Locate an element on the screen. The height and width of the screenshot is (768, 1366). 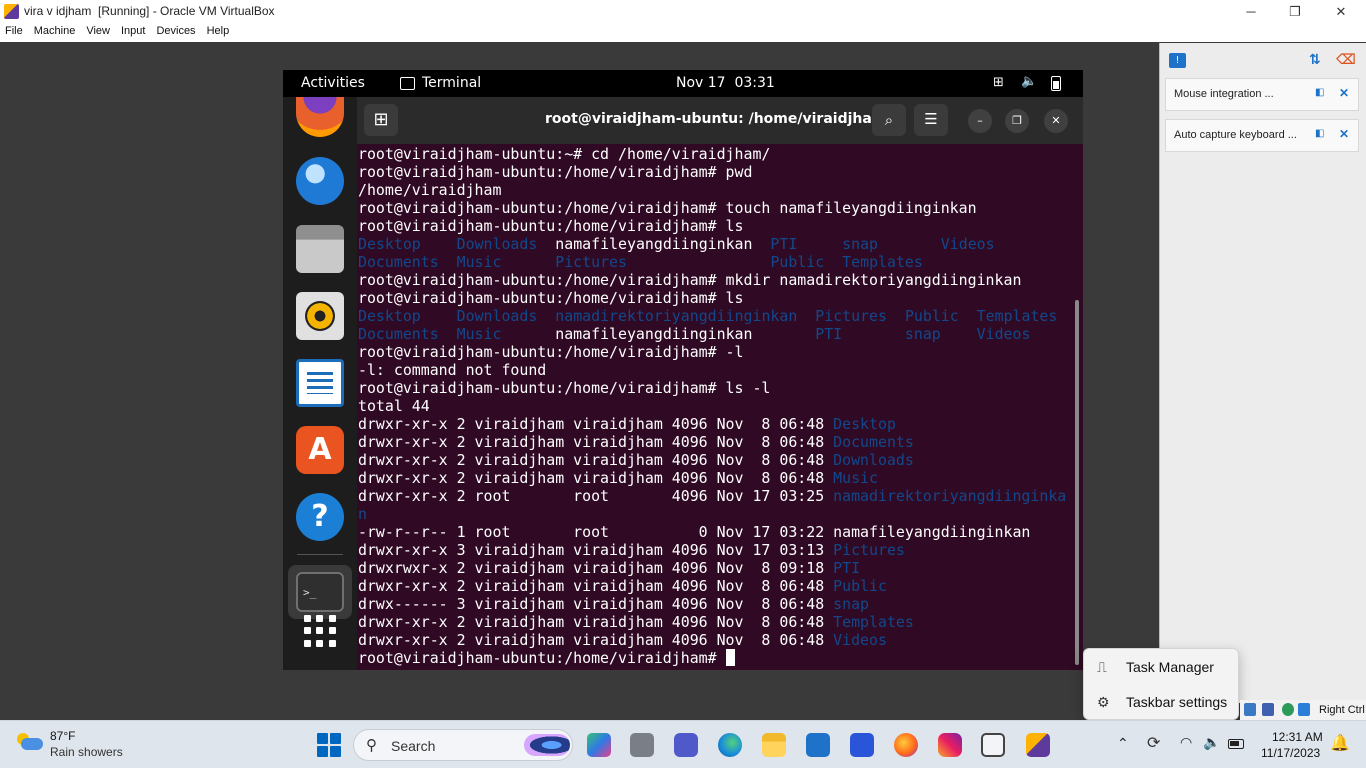
task-view-icon is located at coordinates (642, 745).